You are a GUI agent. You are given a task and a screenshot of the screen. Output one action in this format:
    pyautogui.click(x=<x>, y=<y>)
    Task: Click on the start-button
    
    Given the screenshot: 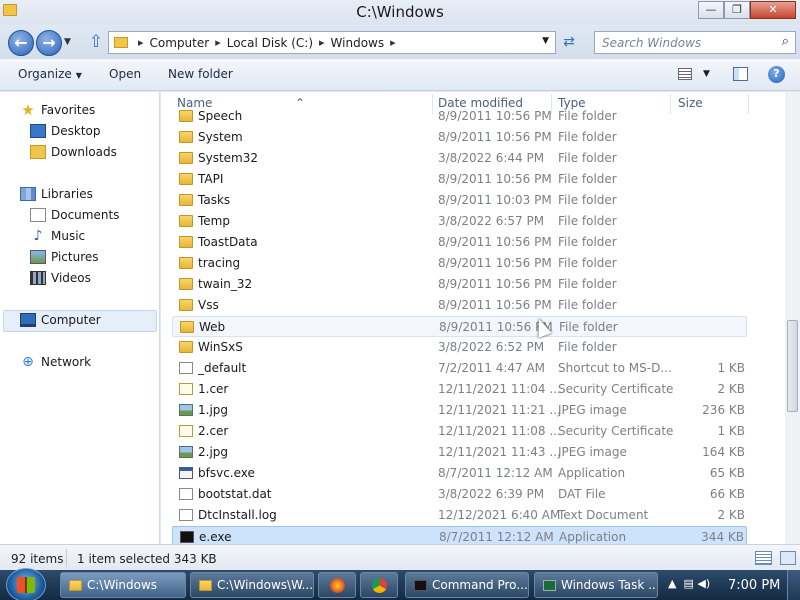 What is the action you would take?
    pyautogui.click(x=26, y=584)
    